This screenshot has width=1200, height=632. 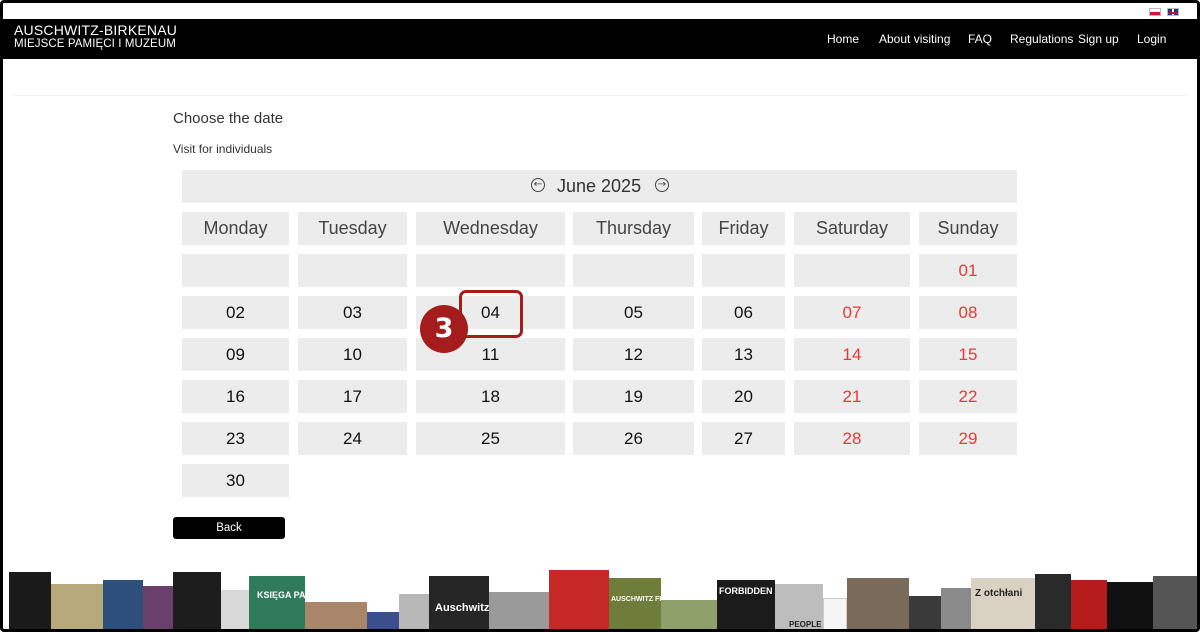 What do you see at coordinates (968, 312) in the screenshot?
I see `calendar-day: 08` at bounding box center [968, 312].